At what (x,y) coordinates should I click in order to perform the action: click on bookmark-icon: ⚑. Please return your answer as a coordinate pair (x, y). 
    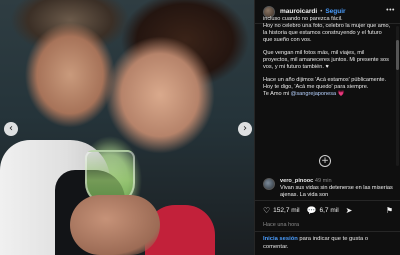
    Looking at the image, I should click on (389, 210).